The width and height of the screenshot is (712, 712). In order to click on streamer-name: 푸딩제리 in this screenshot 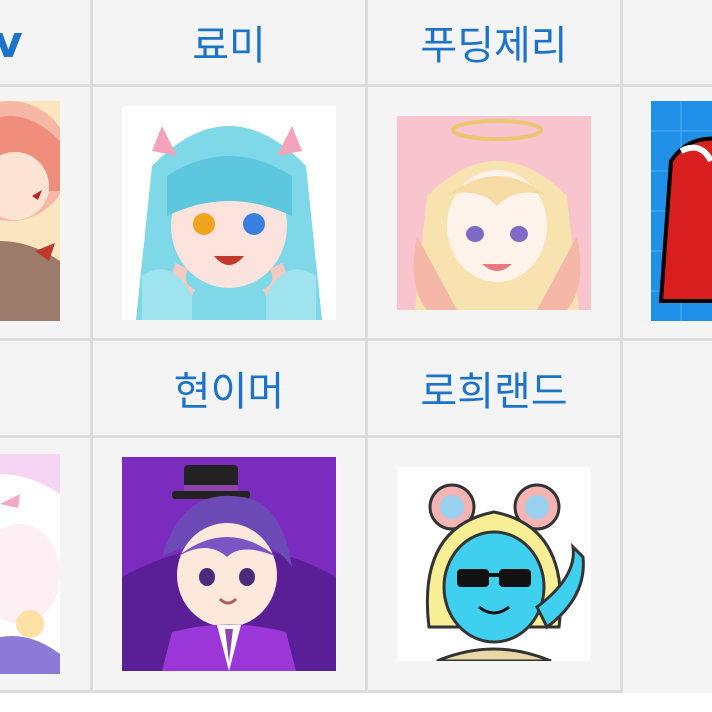, I will do `click(494, 46)`.